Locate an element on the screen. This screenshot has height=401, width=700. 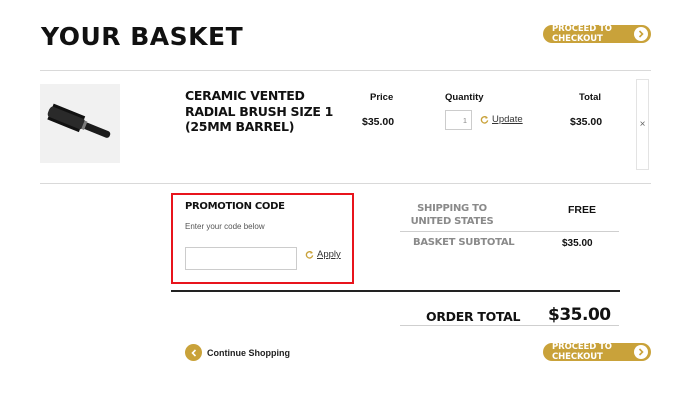
chevron-left-icon is located at coordinates (193, 352).